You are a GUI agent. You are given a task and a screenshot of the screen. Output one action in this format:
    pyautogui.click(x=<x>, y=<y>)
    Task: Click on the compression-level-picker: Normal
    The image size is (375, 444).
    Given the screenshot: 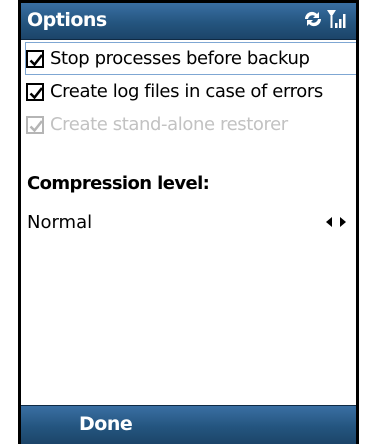 What is the action you would take?
    pyautogui.click(x=189, y=222)
    